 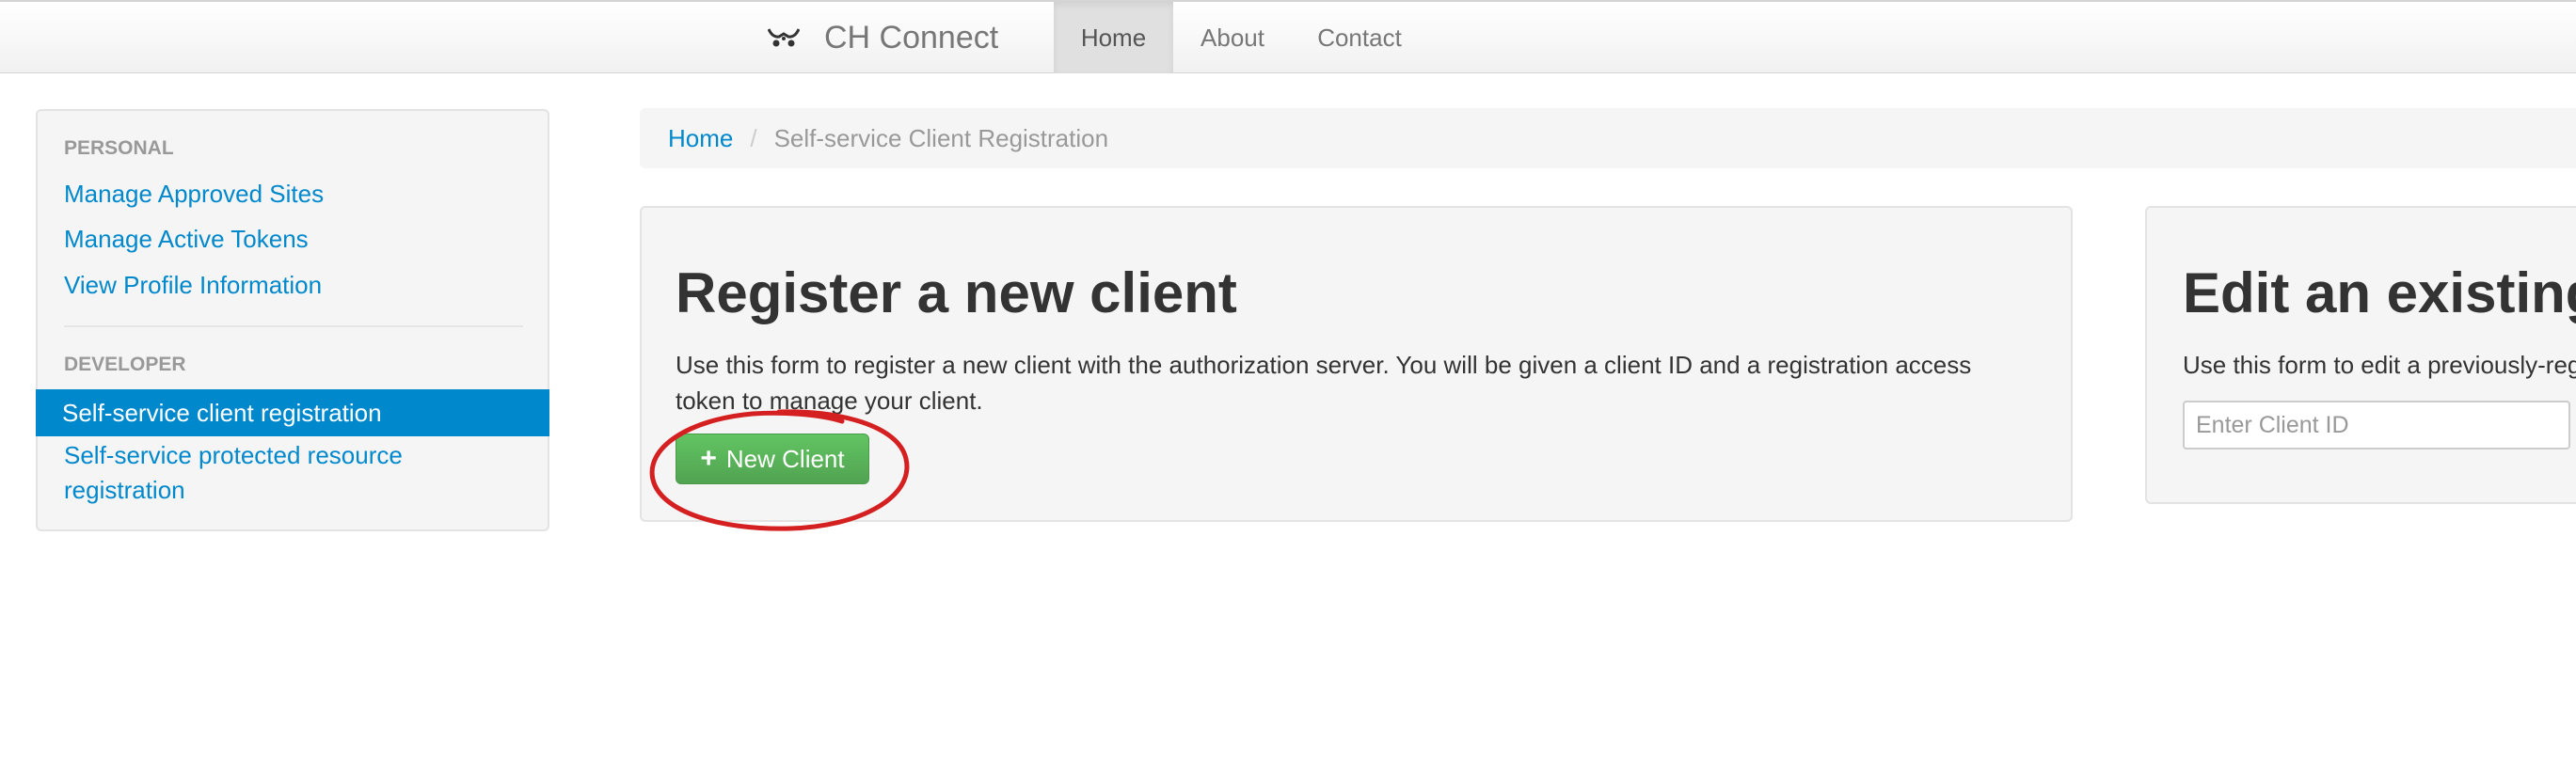 What do you see at coordinates (293, 326) in the screenshot?
I see `sidebar-divider` at bounding box center [293, 326].